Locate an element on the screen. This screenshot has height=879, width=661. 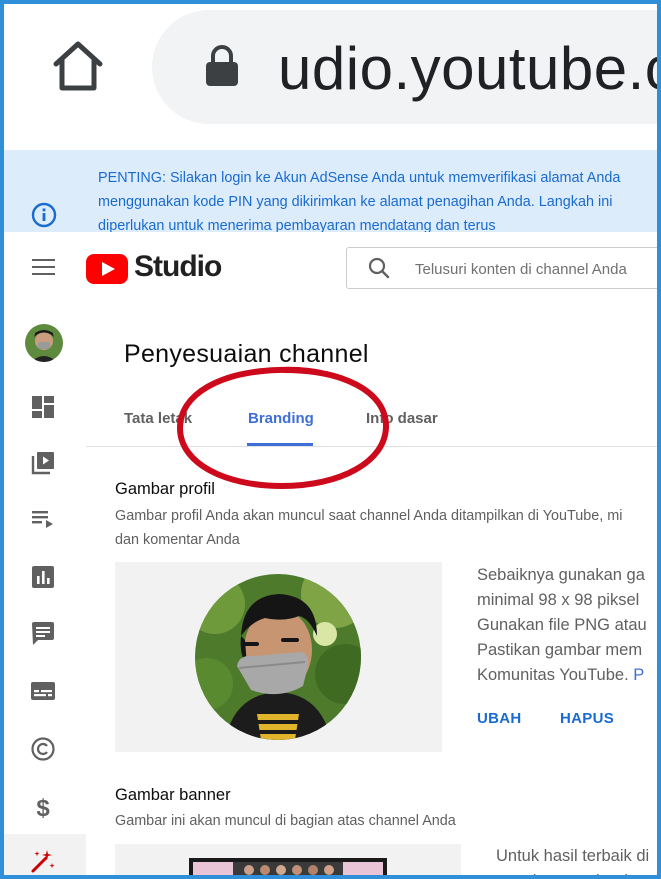
profile-guidance-line2: minimal 98 x 98 piksel is located at coordinates (558, 600).